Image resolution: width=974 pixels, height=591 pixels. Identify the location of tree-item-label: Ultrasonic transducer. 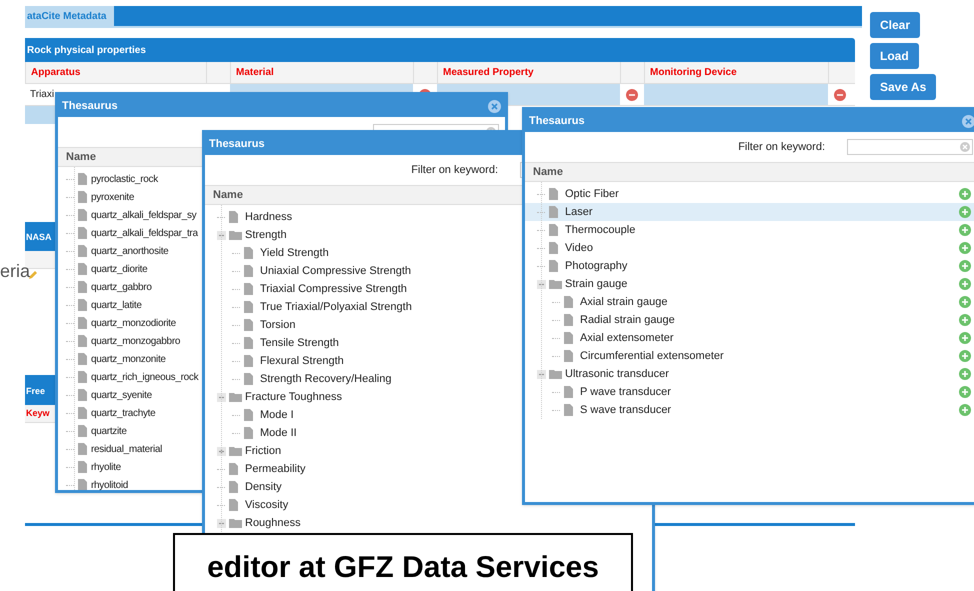
(617, 374).